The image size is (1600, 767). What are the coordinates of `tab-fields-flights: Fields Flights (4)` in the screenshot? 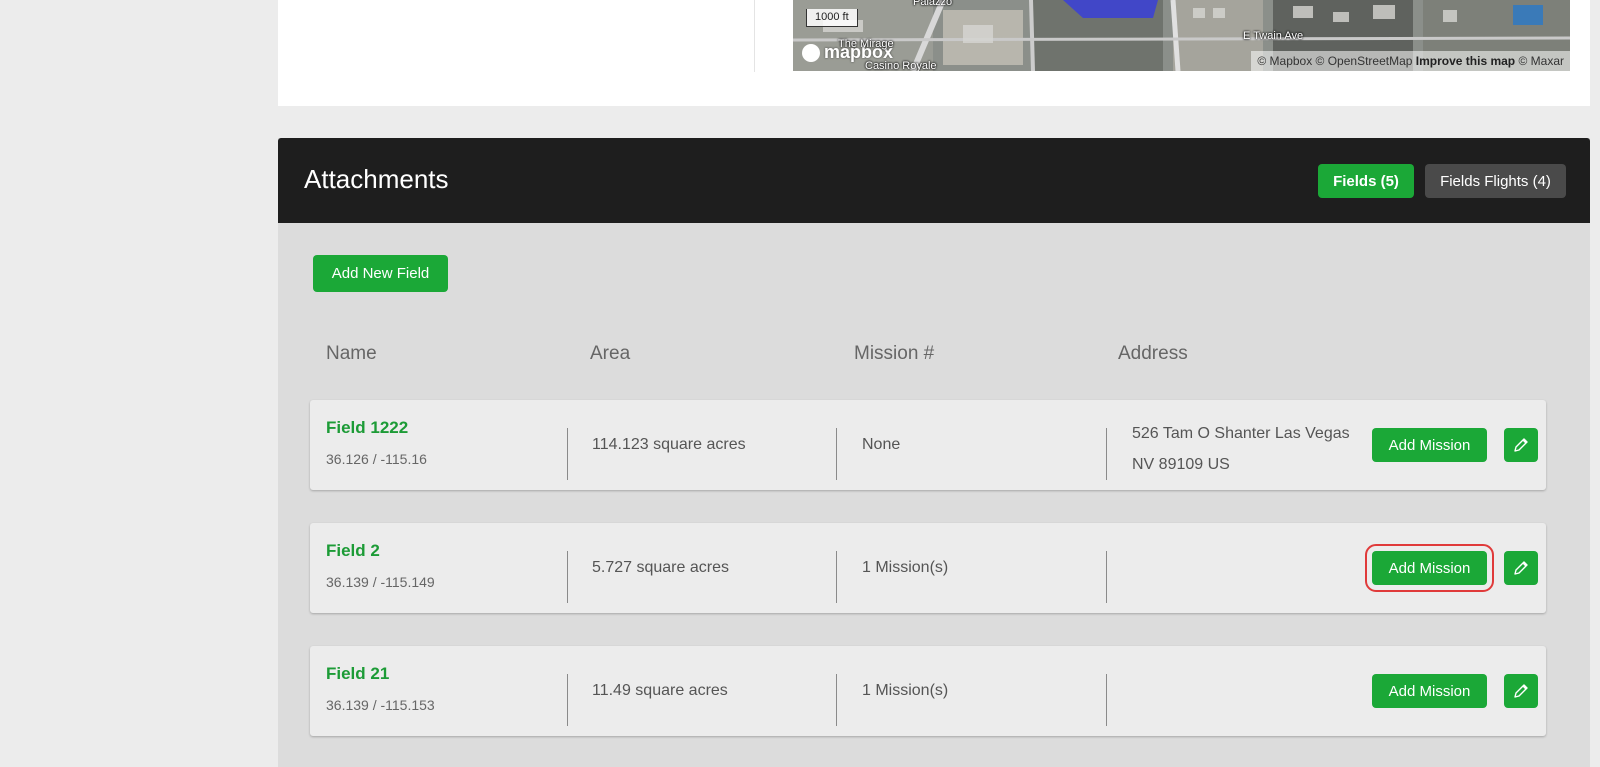 It's located at (1495, 181).